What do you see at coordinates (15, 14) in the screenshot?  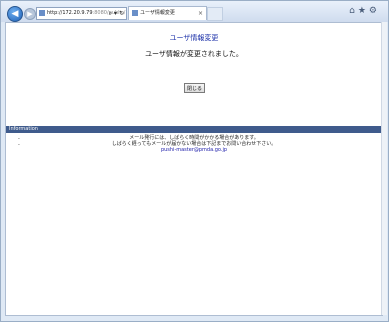 I see `back-button: ◀` at bounding box center [15, 14].